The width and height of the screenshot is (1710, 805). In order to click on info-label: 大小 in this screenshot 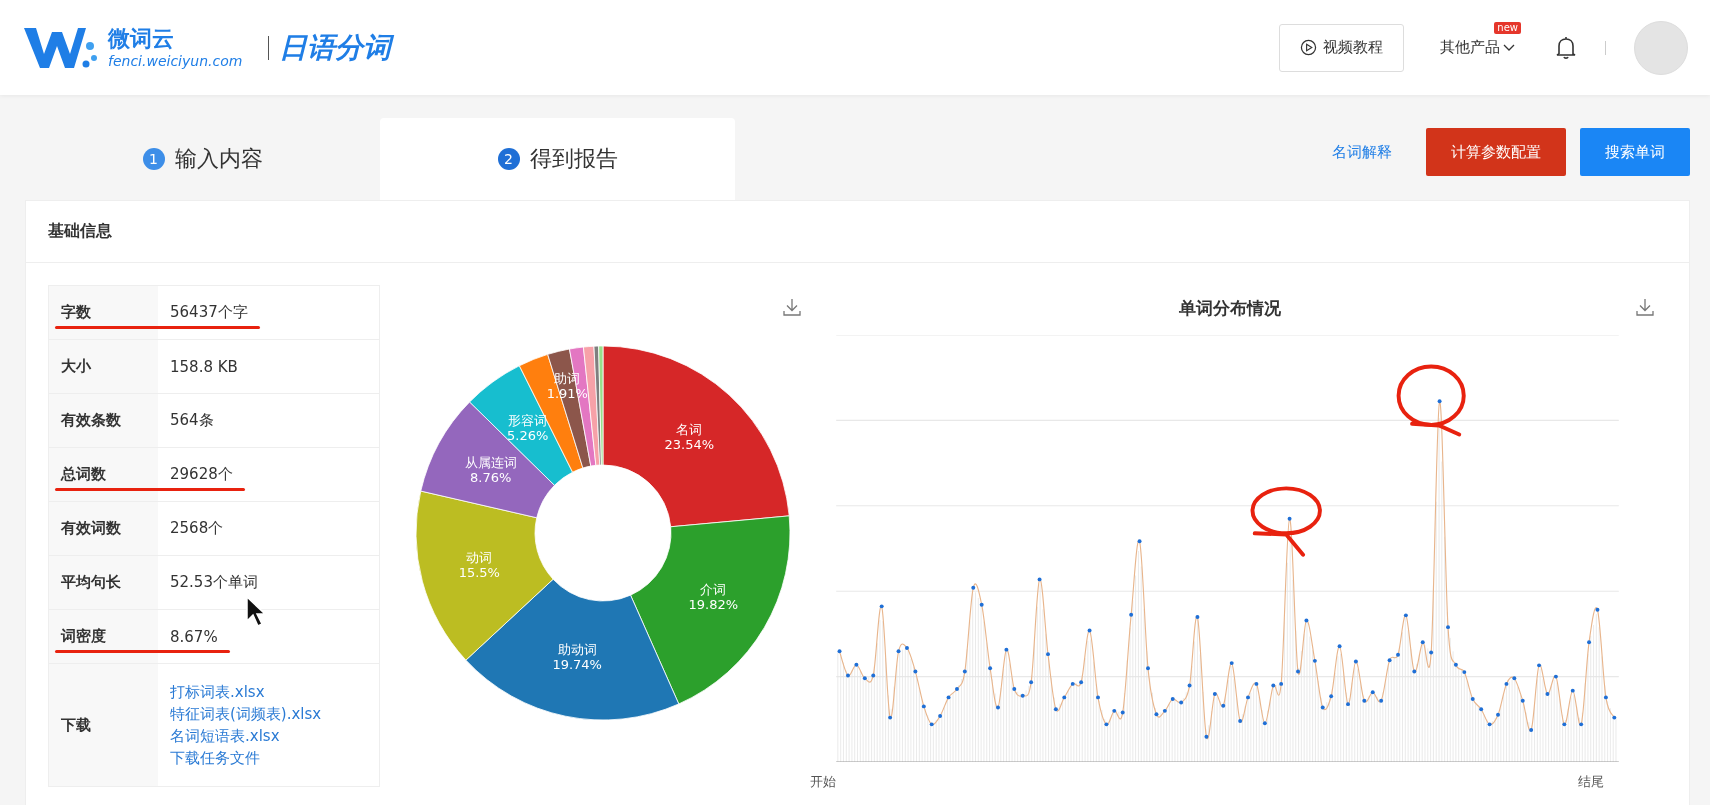, I will do `click(103, 366)`.